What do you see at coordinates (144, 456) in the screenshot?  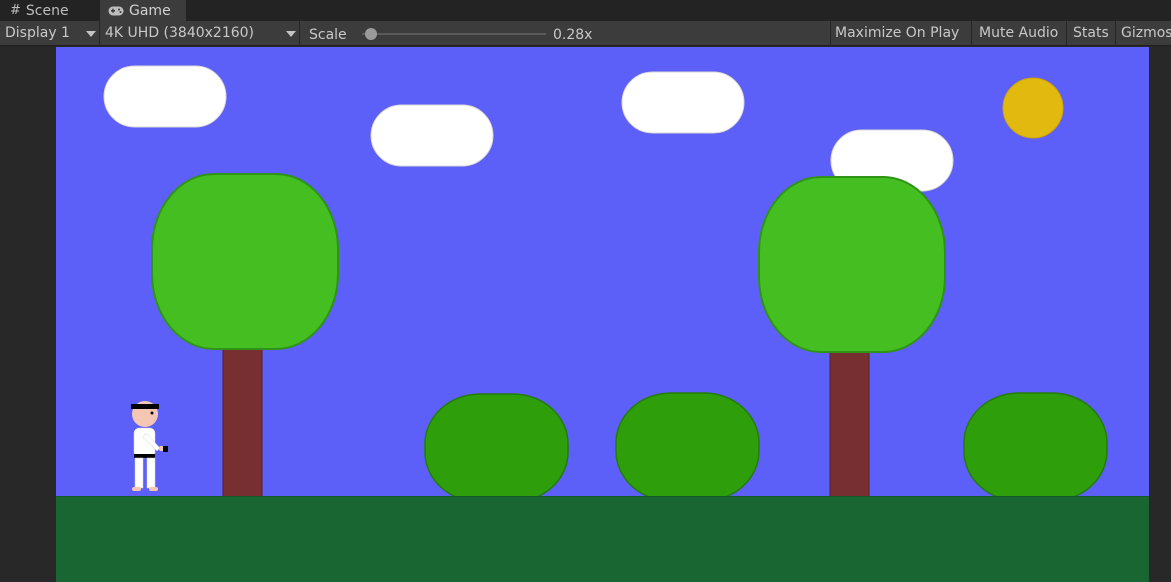 I see `black-belt` at bounding box center [144, 456].